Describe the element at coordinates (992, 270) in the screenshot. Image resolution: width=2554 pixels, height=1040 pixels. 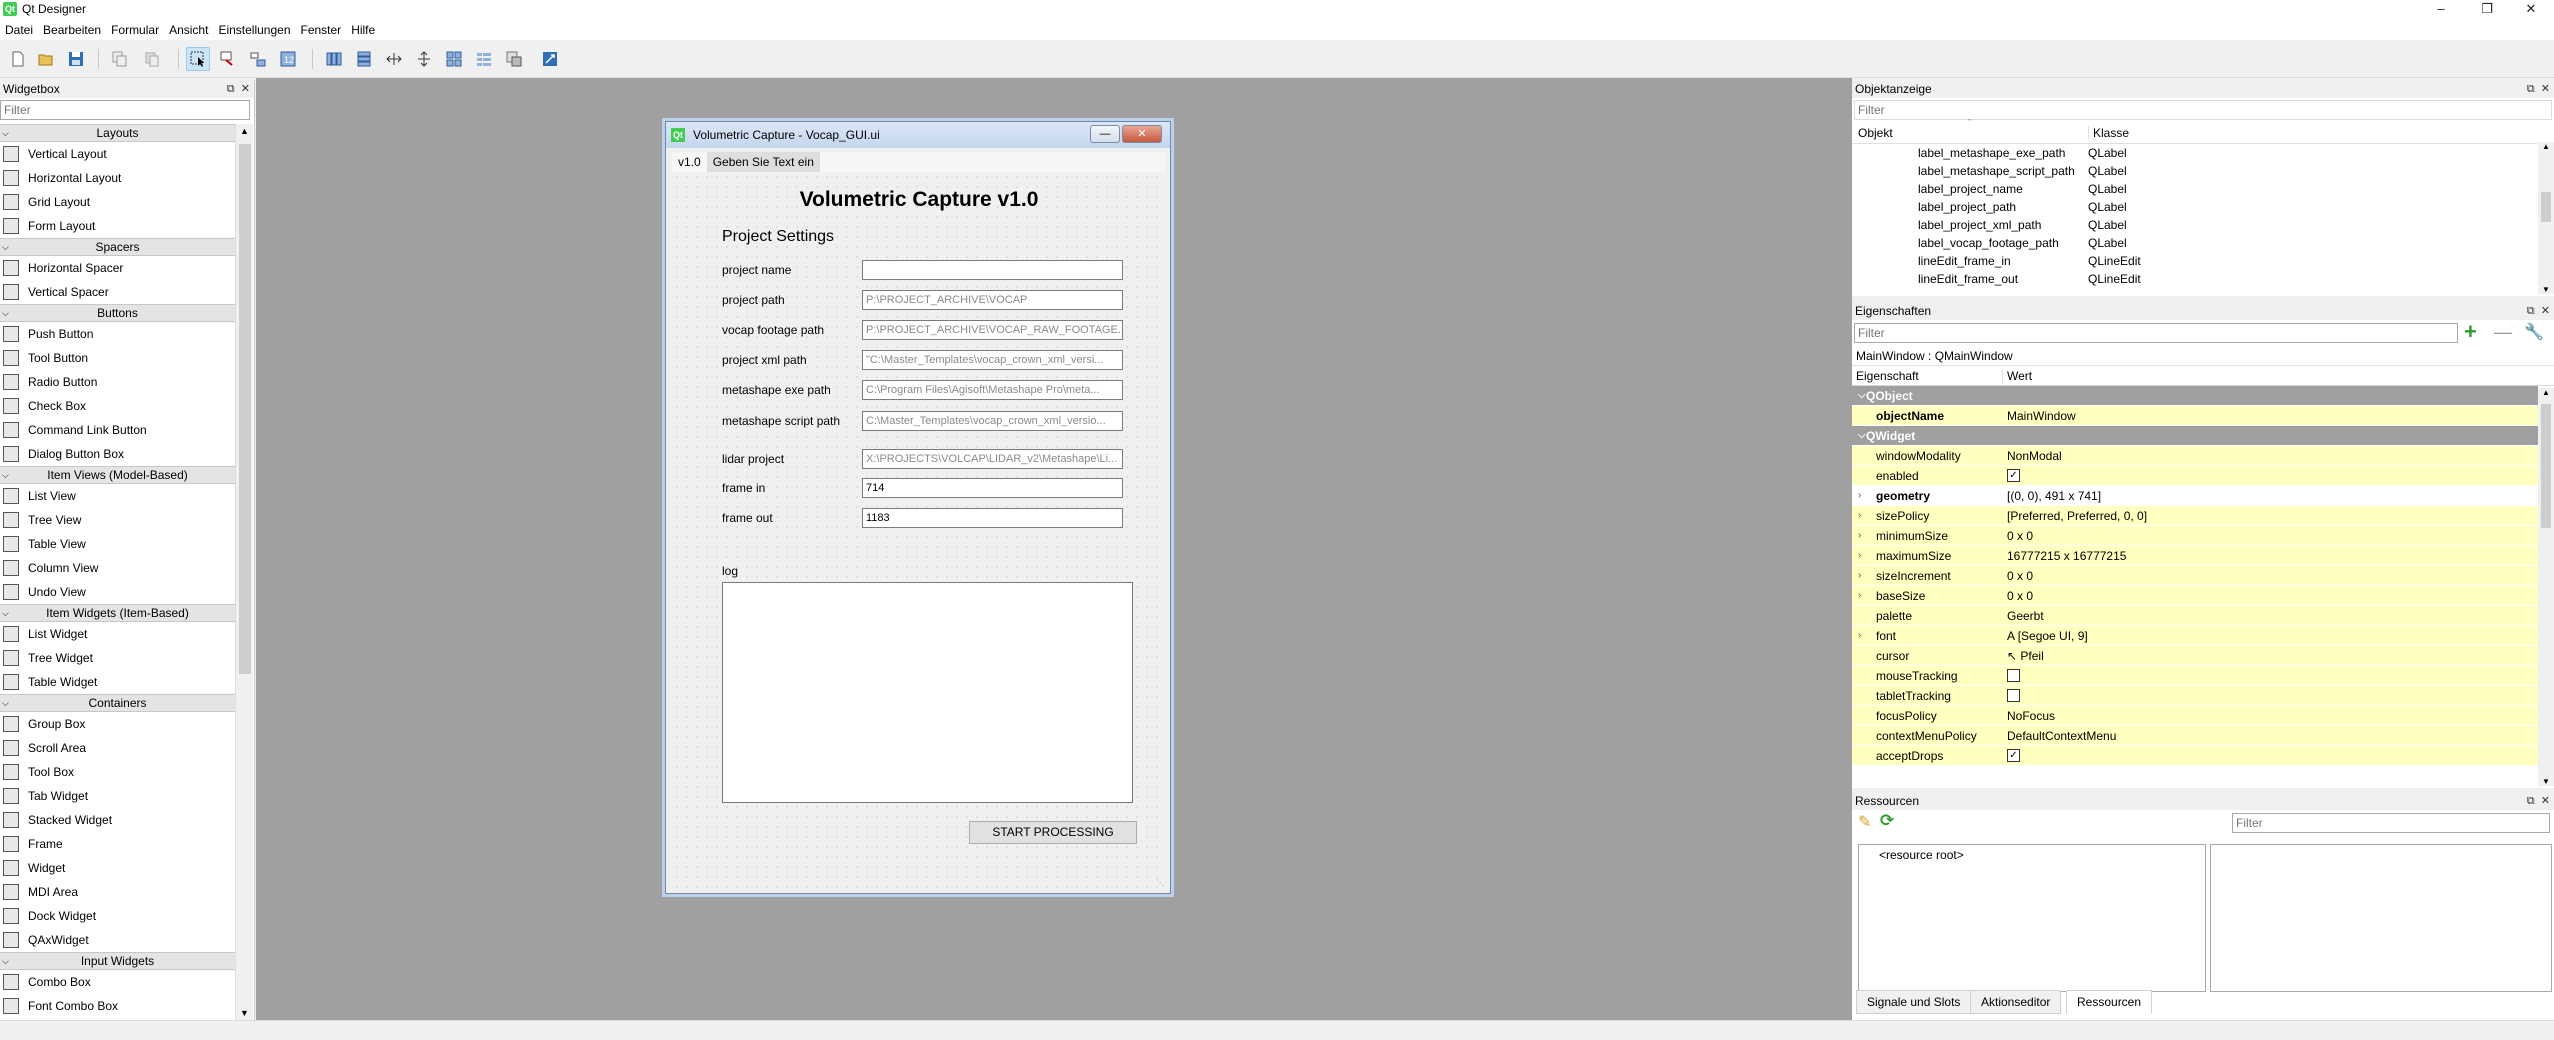
I see `project-name-input` at that location.